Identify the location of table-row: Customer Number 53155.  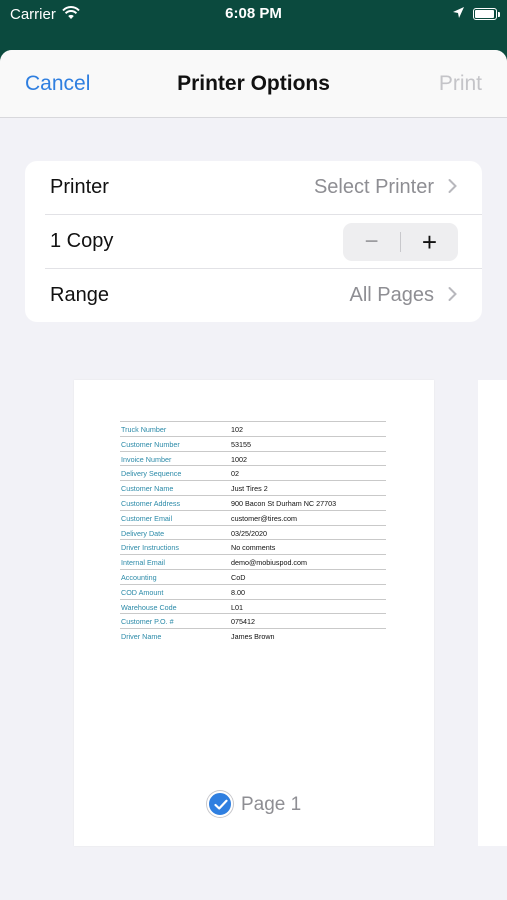
(253, 444).